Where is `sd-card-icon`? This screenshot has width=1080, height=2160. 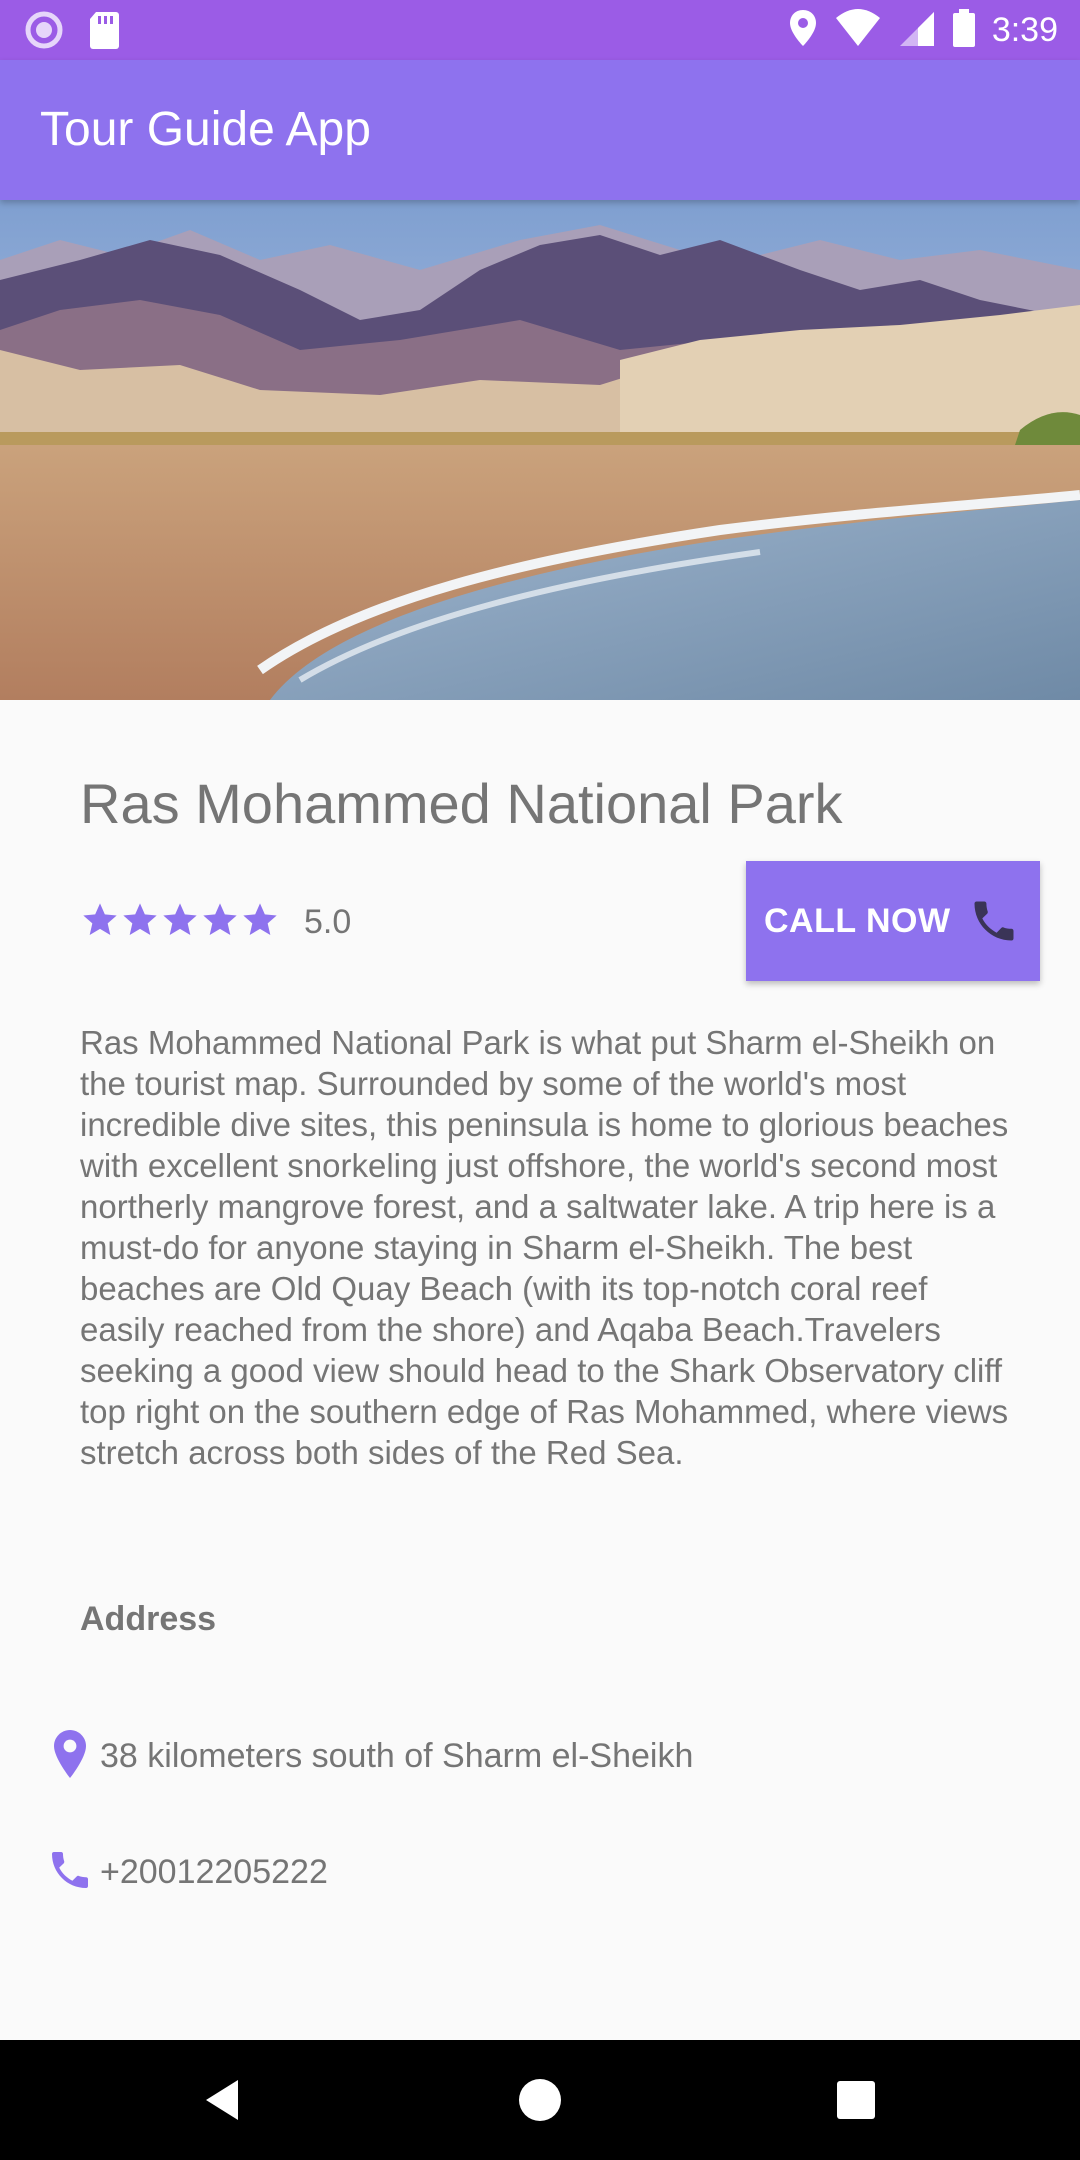
sd-card-icon is located at coordinates (104, 32).